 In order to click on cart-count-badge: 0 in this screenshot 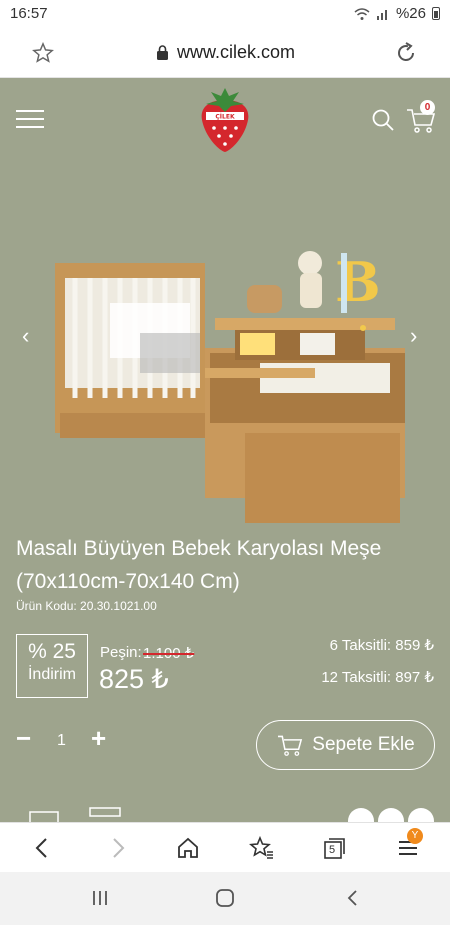, I will do `click(427, 107)`.